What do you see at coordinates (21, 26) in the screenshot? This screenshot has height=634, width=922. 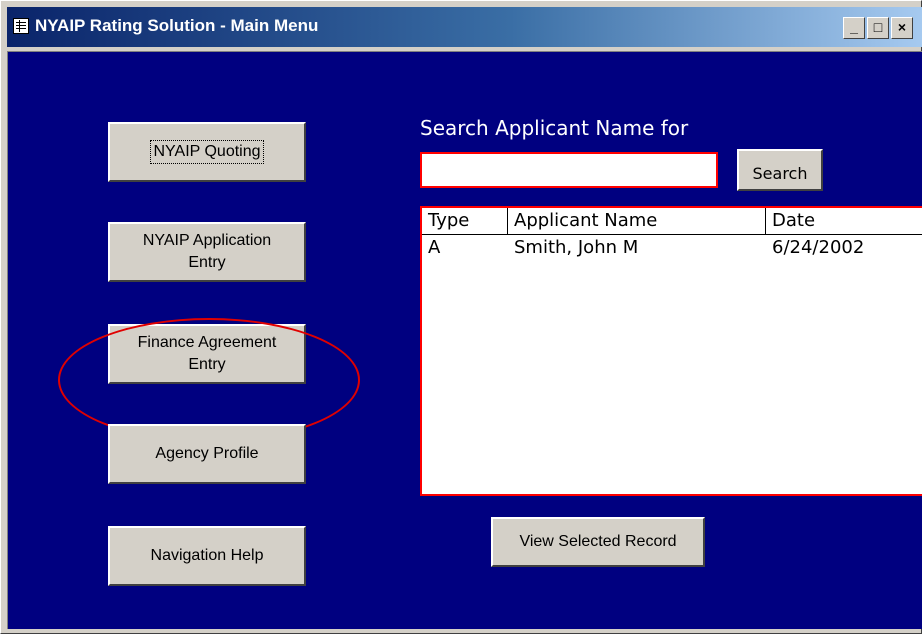 I see `form-icon` at bounding box center [21, 26].